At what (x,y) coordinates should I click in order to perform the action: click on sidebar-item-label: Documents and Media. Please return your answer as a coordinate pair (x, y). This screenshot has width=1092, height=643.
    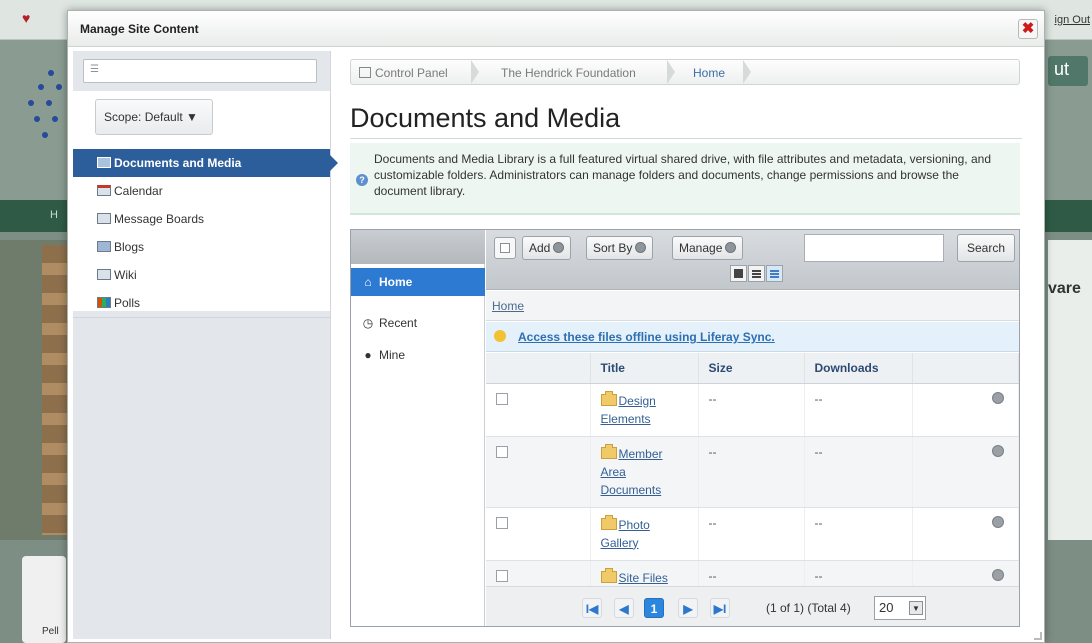
    Looking at the image, I should click on (178, 163).